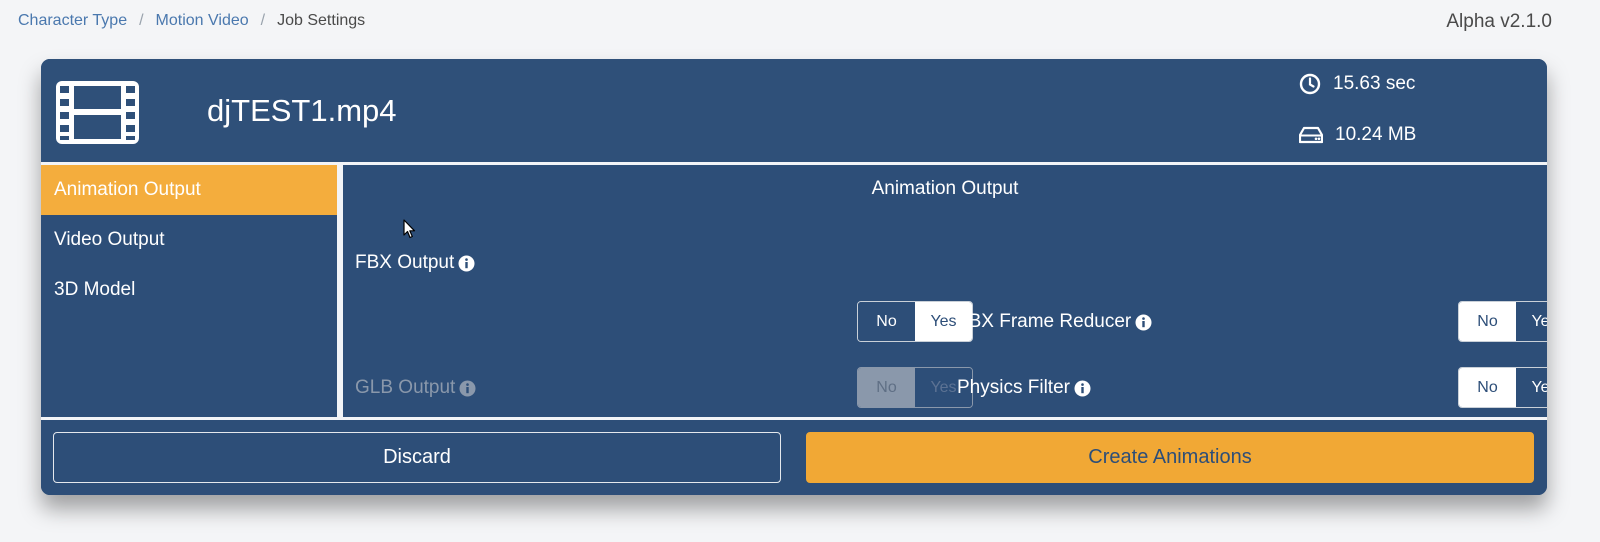 The image size is (1600, 542). I want to click on size-value: 10.24 MB, so click(1376, 134).